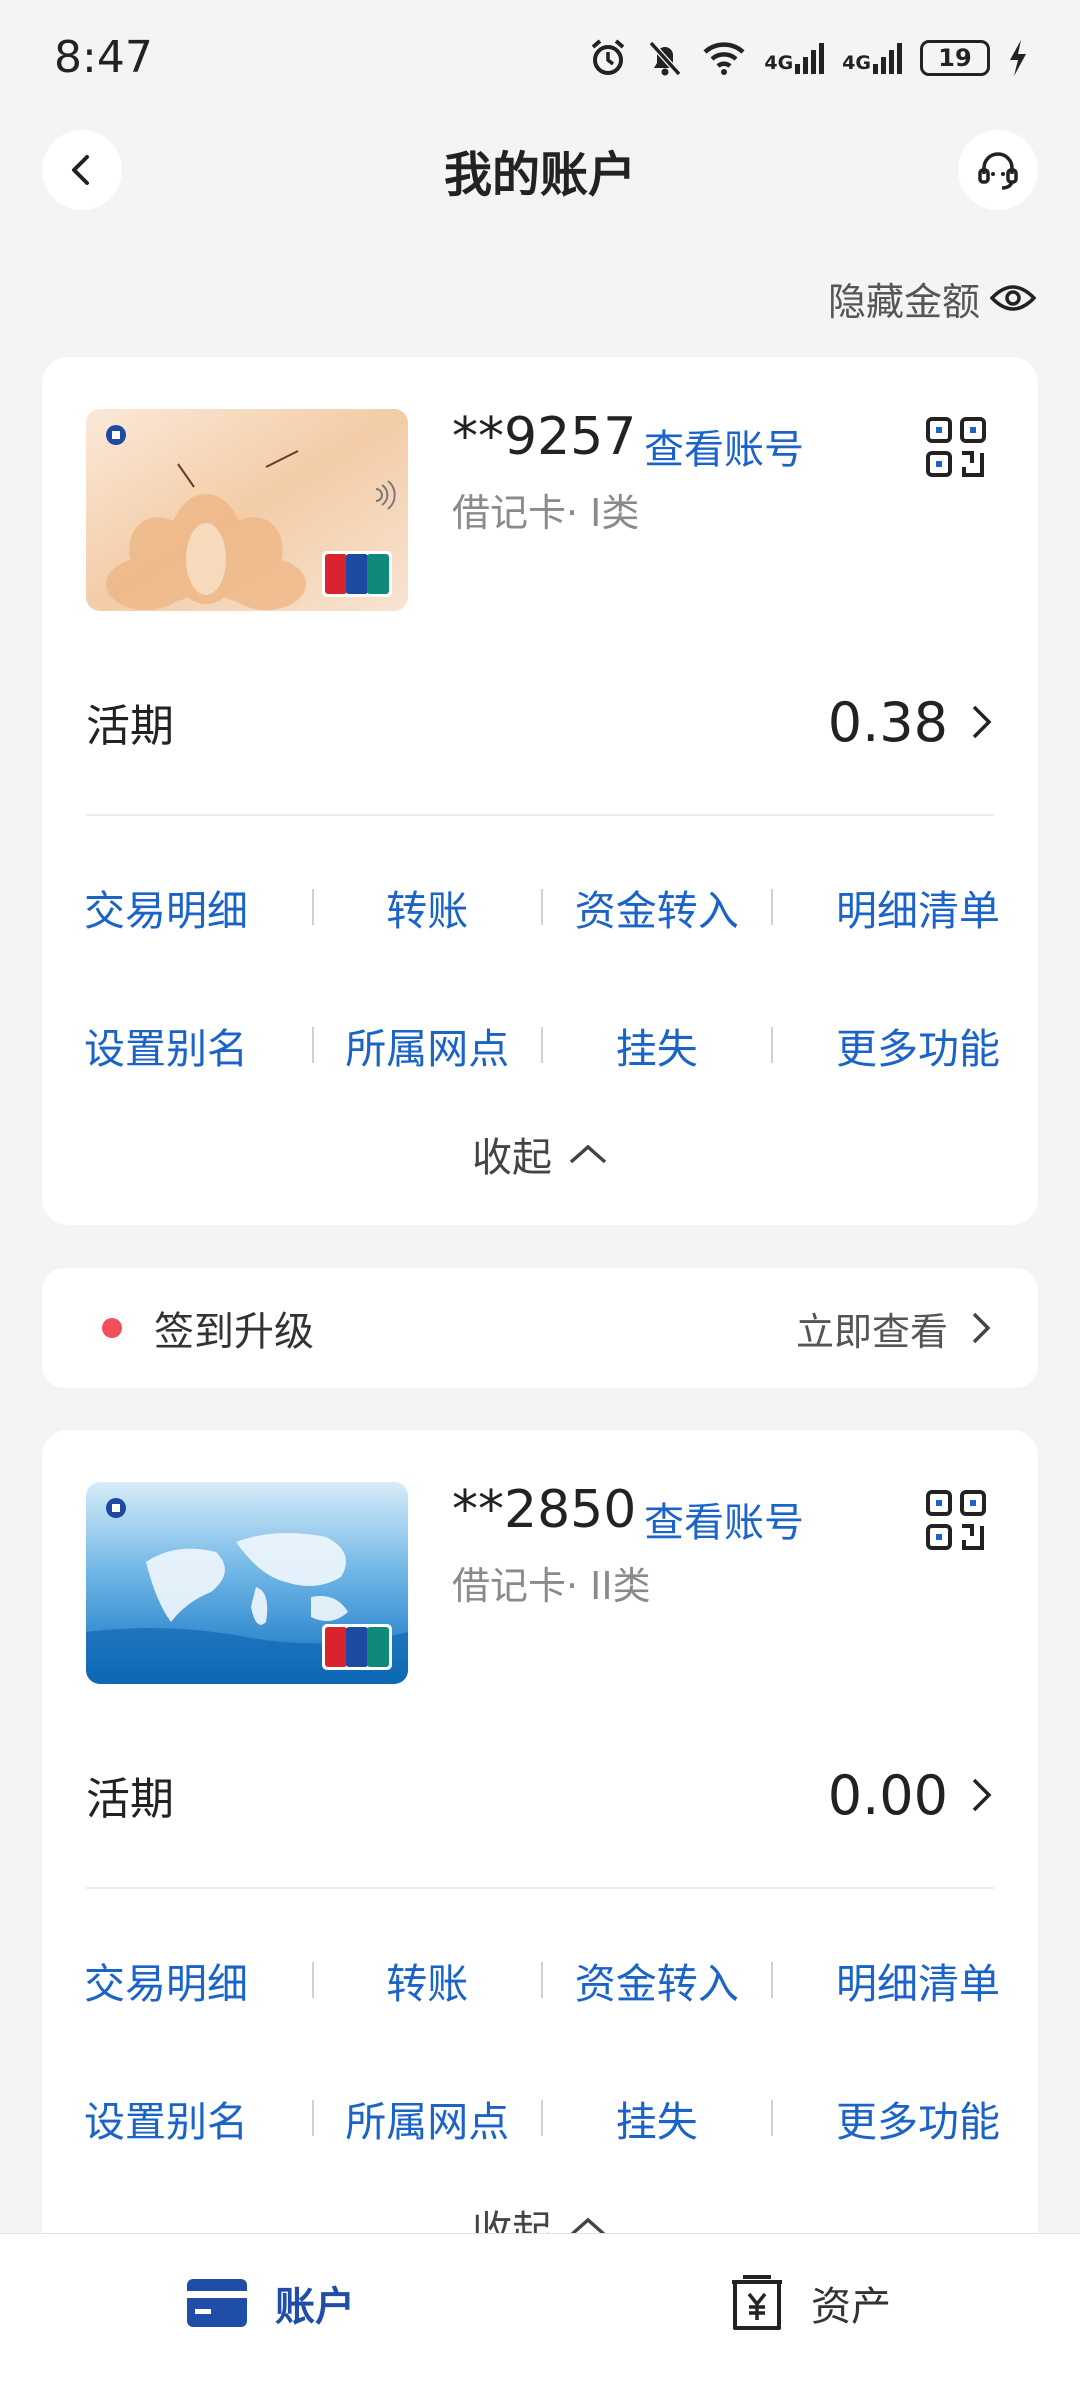 The height and width of the screenshot is (2388, 1080). What do you see at coordinates (588, 1154) in the screenshot?
I see `chevron-up-icon` at bounding box center [588, 1154].